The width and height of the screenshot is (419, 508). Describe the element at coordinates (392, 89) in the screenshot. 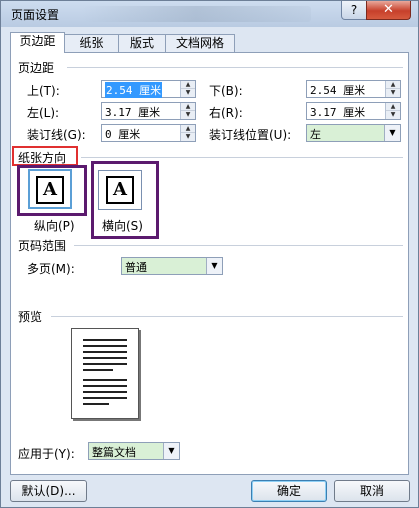

I see `bottom-margin-spinner: ▲ ▼` at that location.